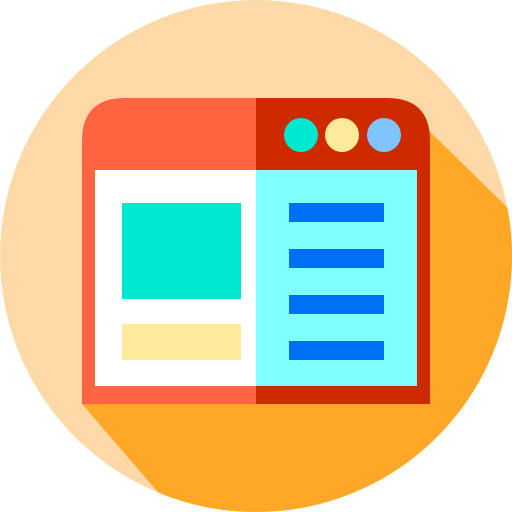  Describe the element at coordinates (181, 342) in the screenshot. I see `caption-placeholder-block` at that location.